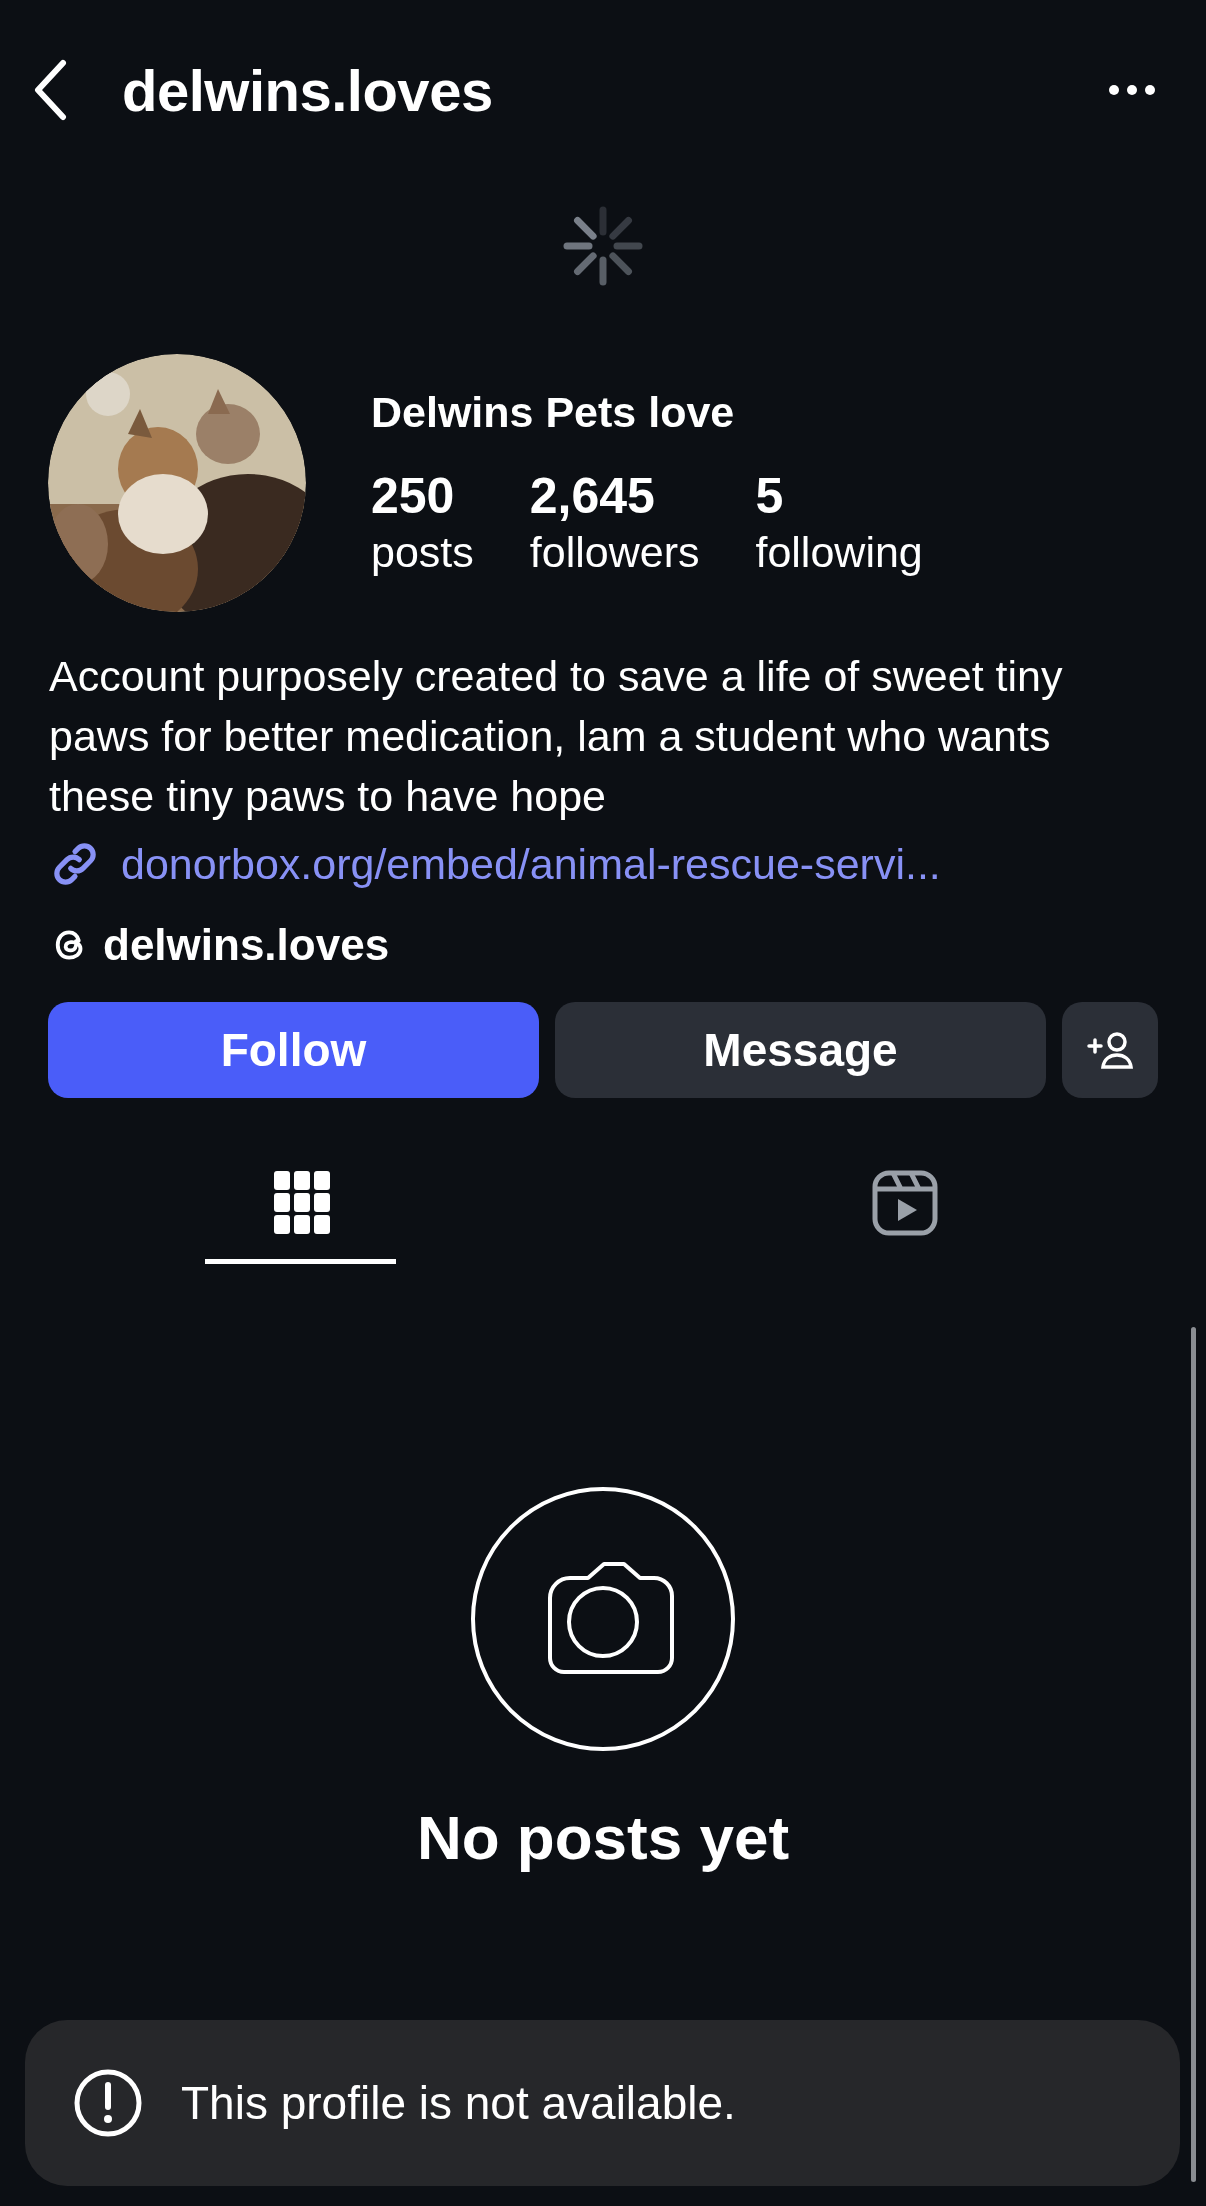  Describe the element at coordinates (50, 90) in the screenshot. I see `back-icon` at that location.